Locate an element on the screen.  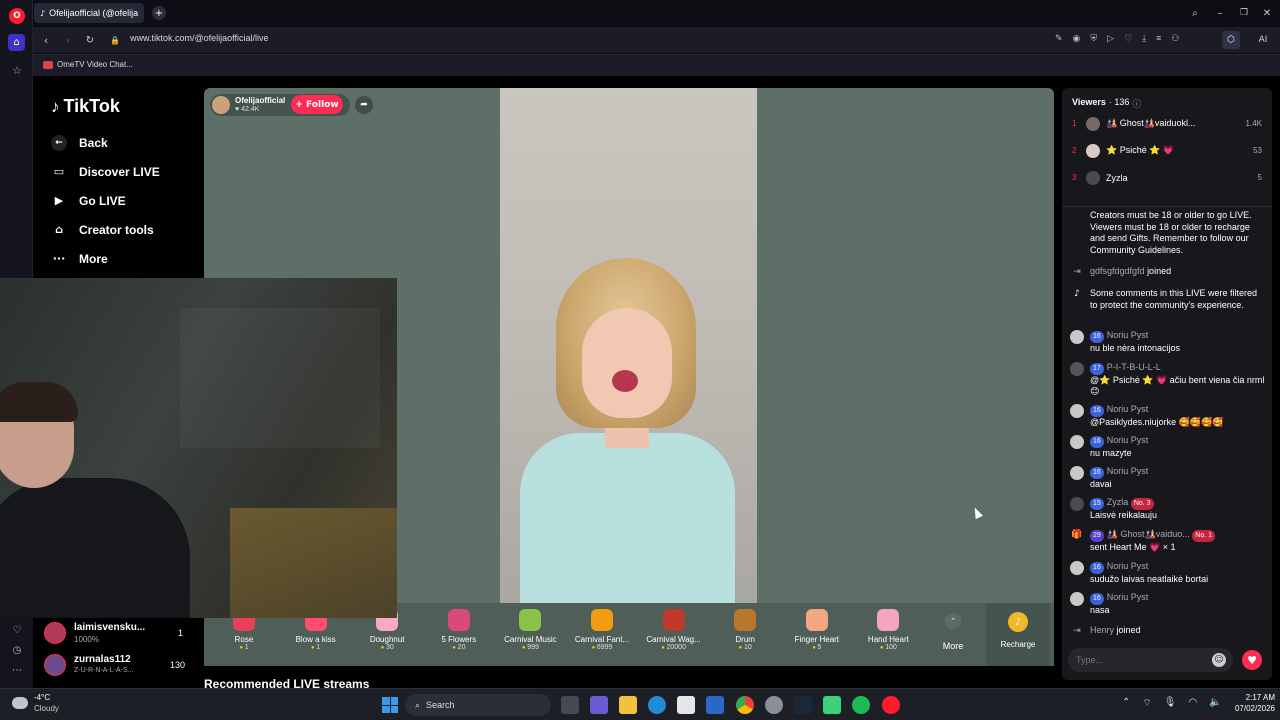
copilot-icon is located at coordinates (599, 705).